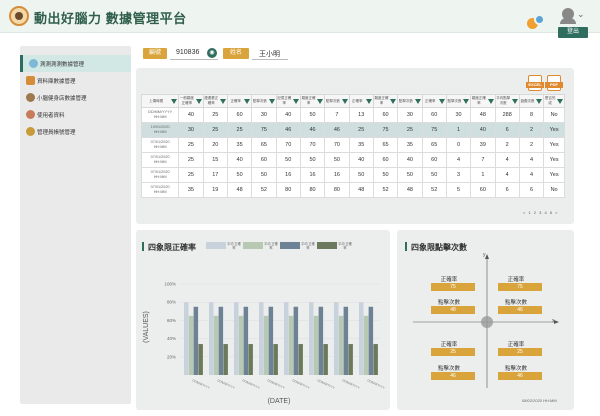  What do you see at coordinates (540, 212) in the screenshot?
I see `pagination: < 1 2 3 4 5 >` at bounding box center [540, 212].